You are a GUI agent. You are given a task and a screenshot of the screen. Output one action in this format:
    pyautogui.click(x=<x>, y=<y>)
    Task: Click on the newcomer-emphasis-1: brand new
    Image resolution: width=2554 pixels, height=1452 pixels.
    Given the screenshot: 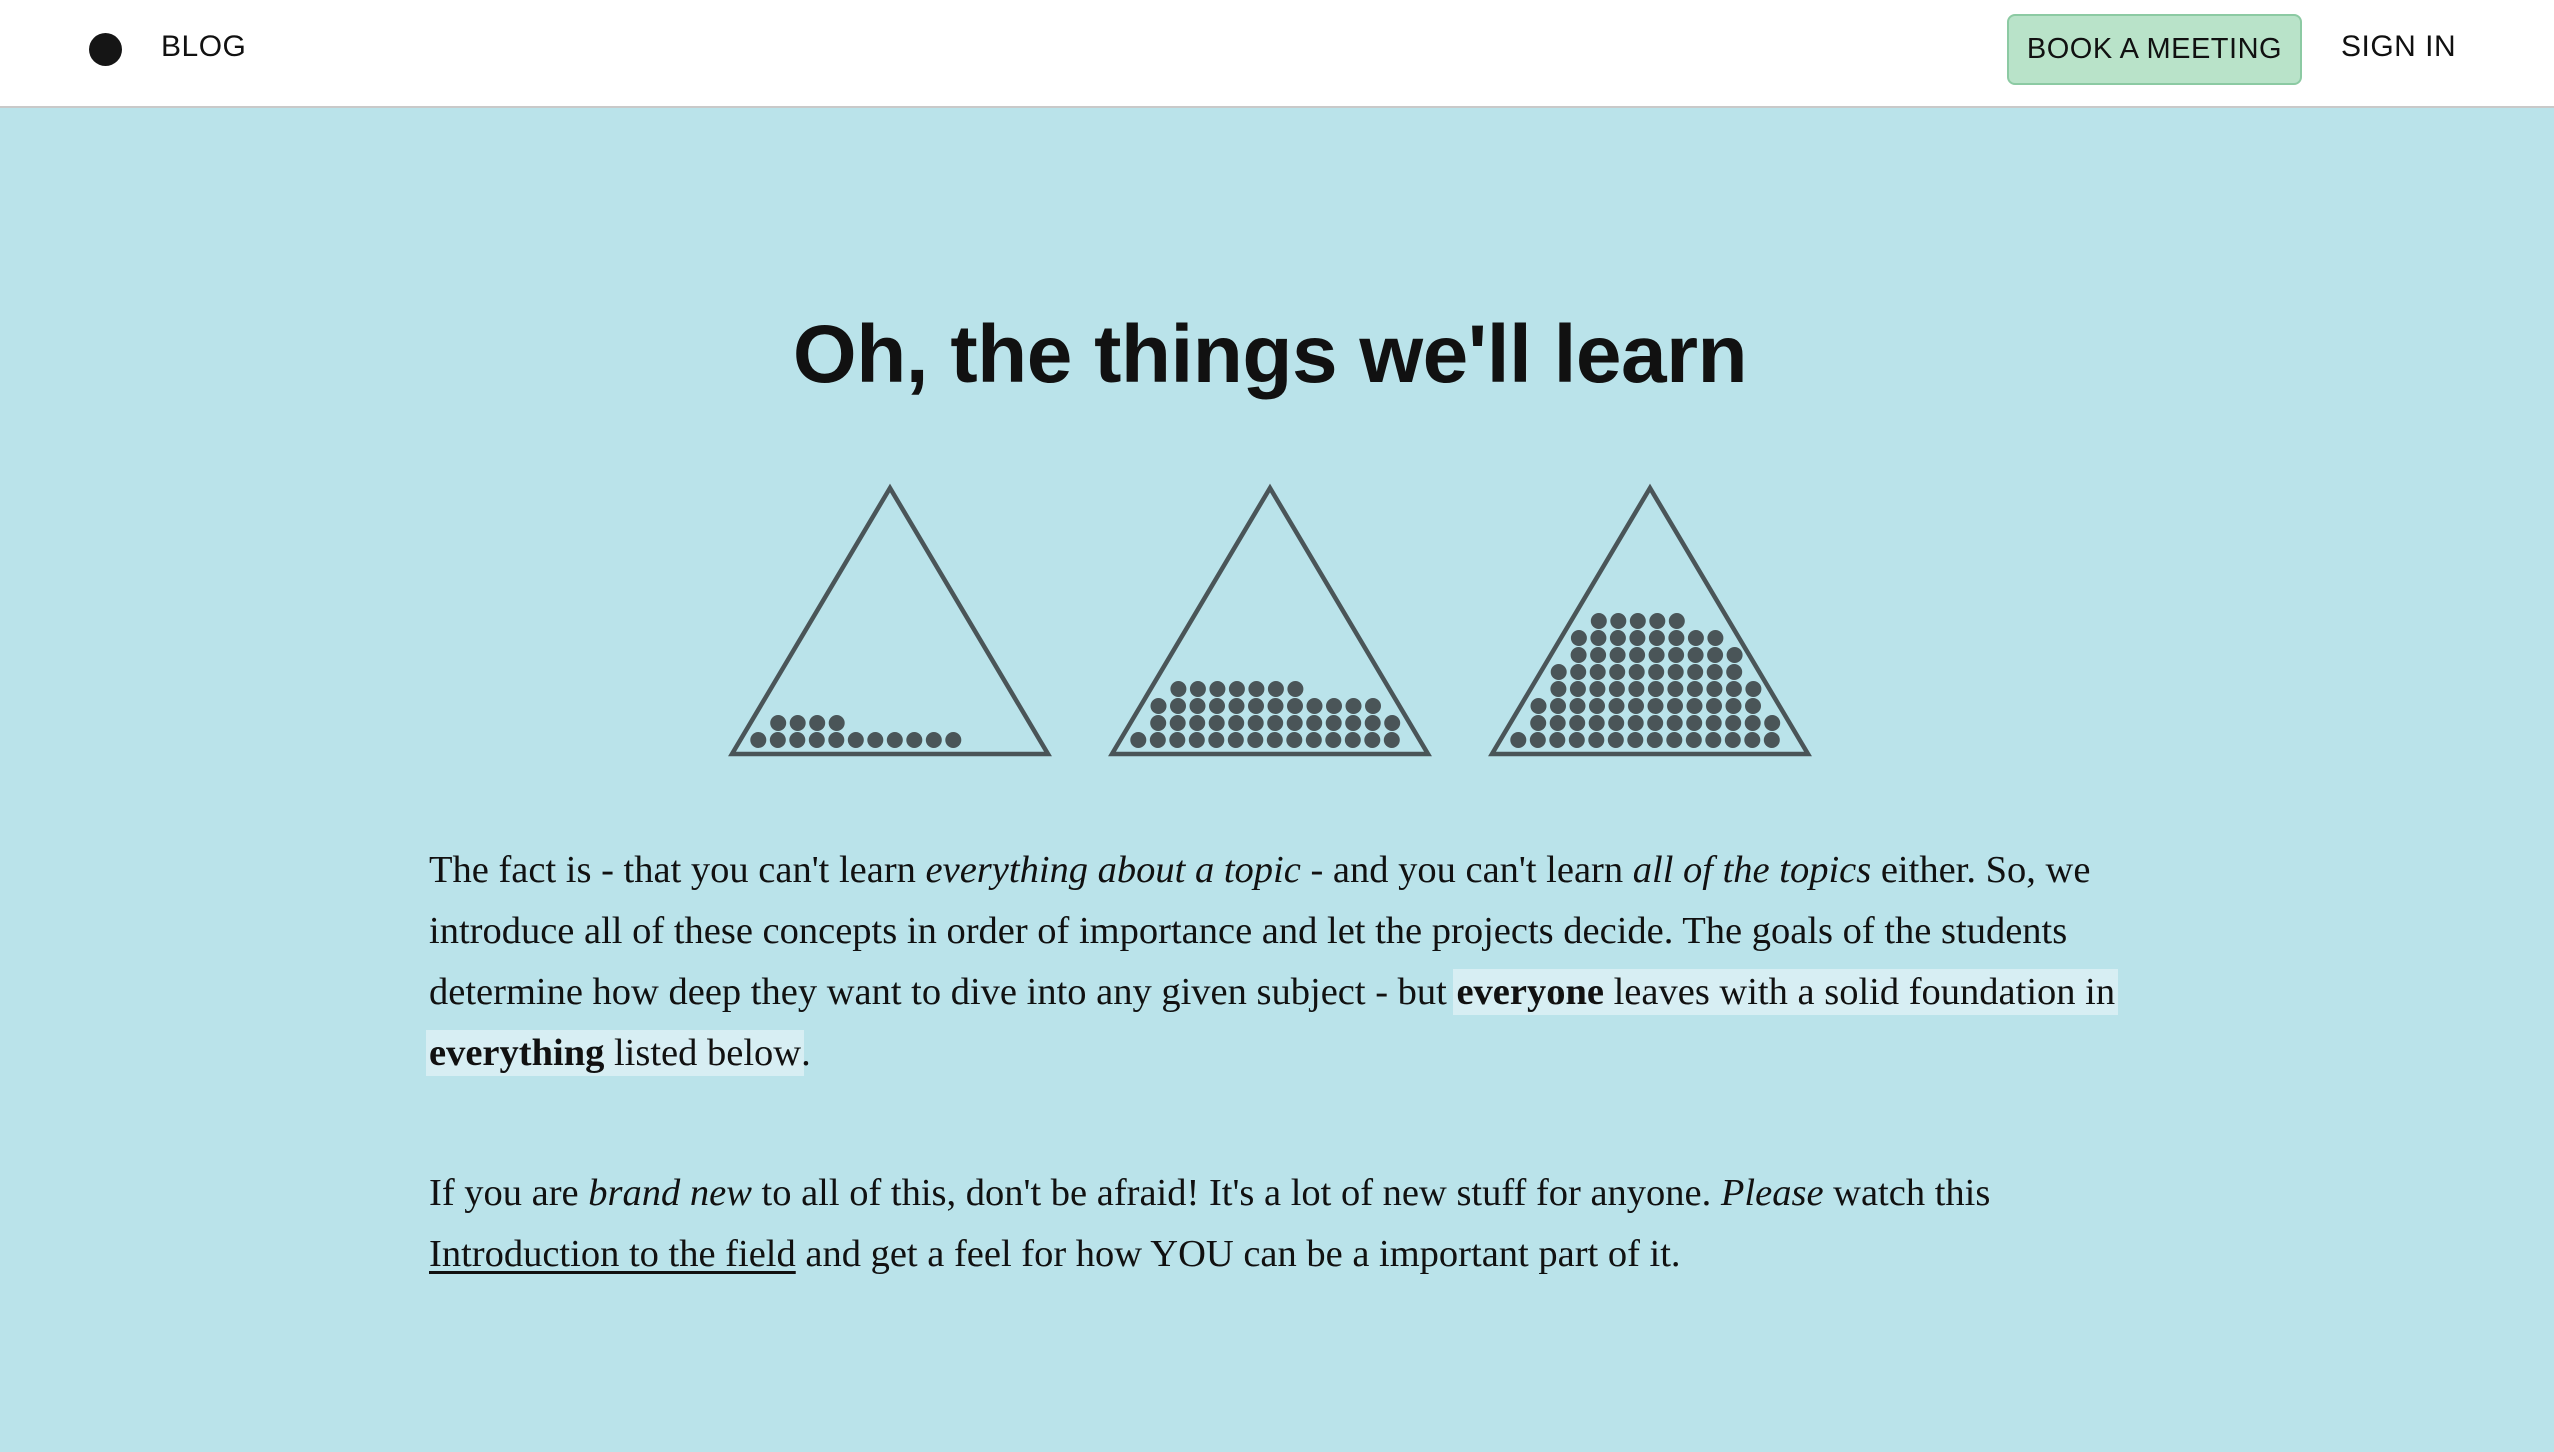 What is the action you would take?
    pyautogui.click(x=670, y=1193)
    